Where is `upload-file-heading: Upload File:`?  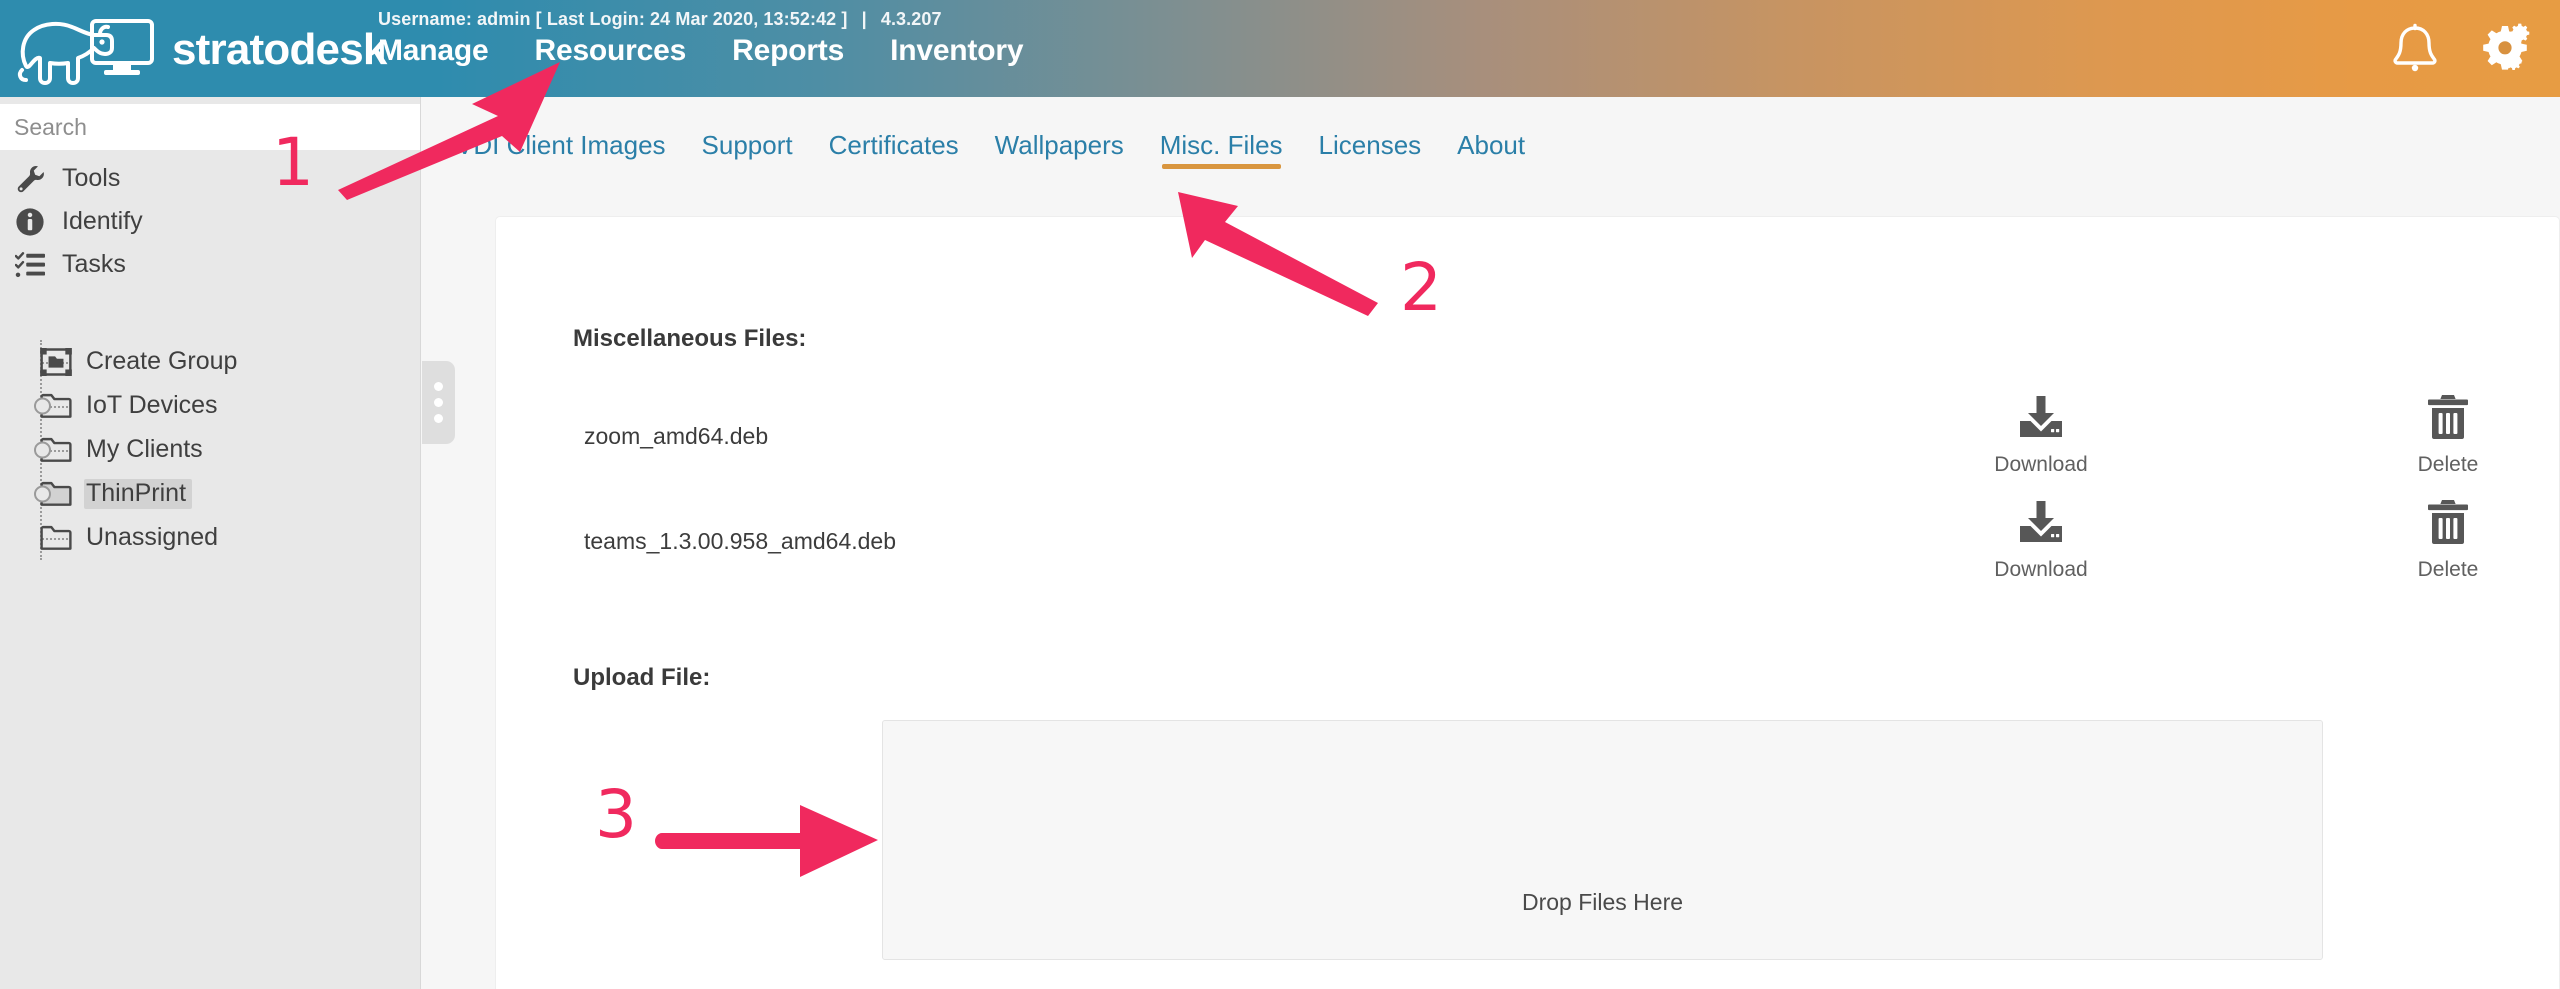
upload-file-heading: Upload File: is located at coordinates (642, 677).